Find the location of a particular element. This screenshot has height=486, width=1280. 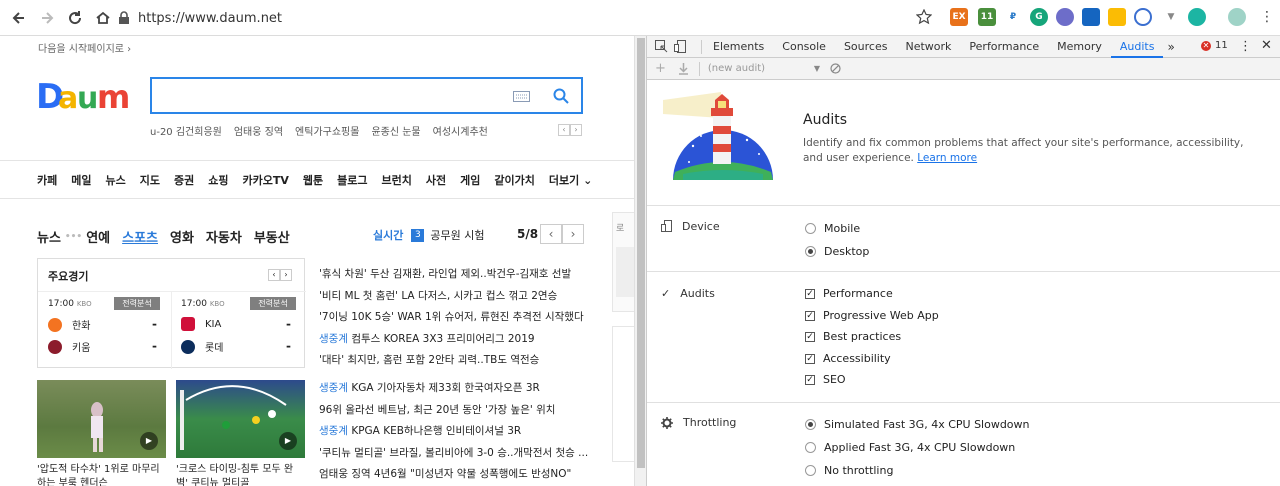

tab-news: 뉴스 is located at coordinates (49, 236).